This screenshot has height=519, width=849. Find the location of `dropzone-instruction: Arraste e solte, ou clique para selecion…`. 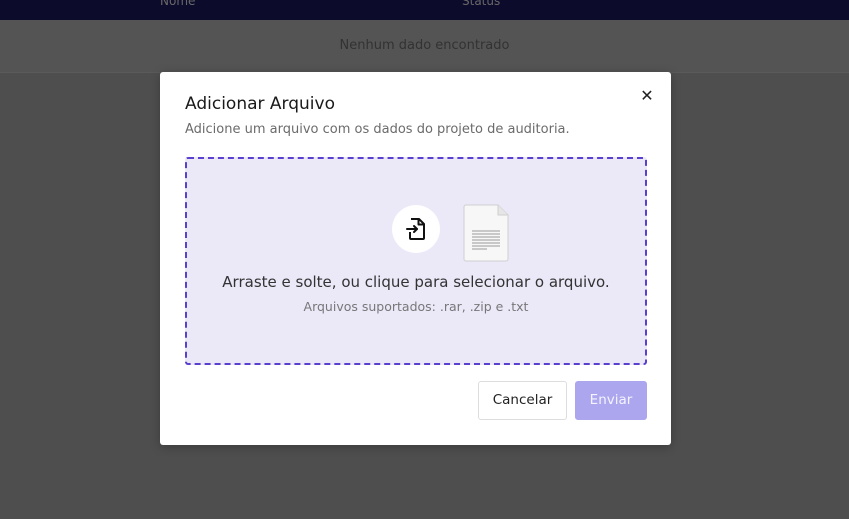

dropzone-instruction: Arraste e solte, ou clique para selecion… is located at coordinates (416, 282).